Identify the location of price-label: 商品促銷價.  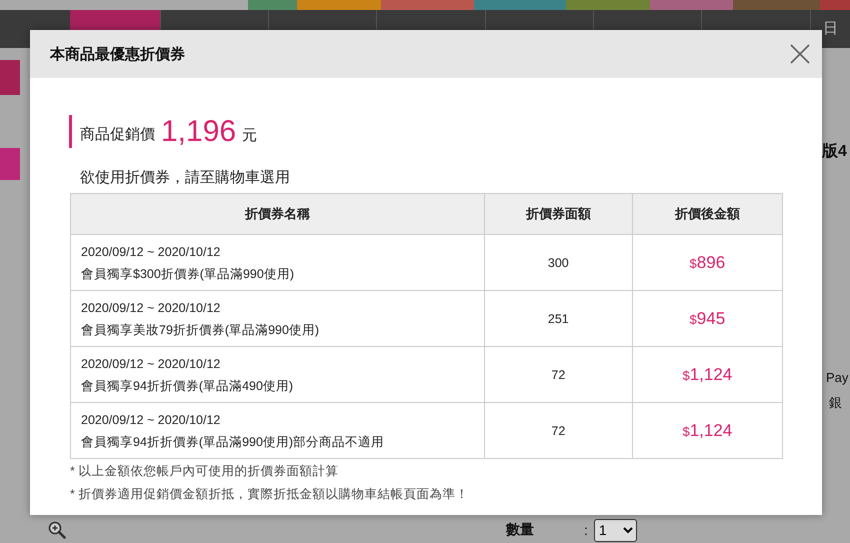
(117, 134).